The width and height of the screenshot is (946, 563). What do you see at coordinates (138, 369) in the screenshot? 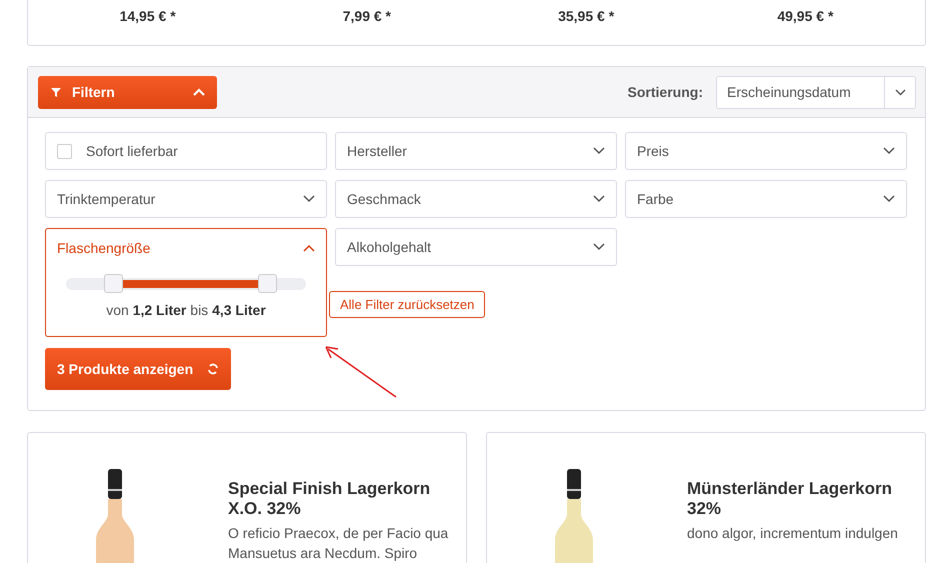
I see `show-products-button: 3 Produkte anzeigen` at bounding box center [138, 369].